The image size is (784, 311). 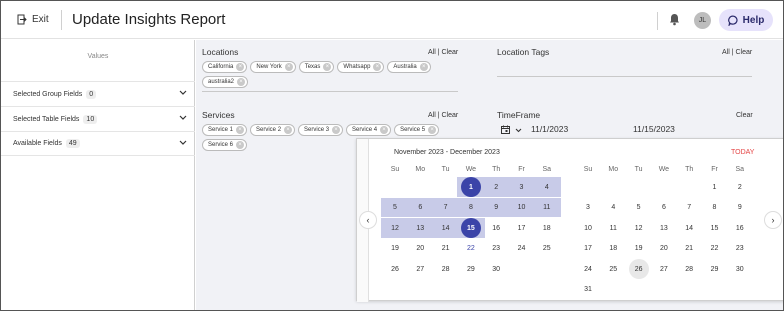 What do you see at coordinates (689, 249) in the screenshot?
I see `calendar-day: 21` at bounding box center [689, 249].